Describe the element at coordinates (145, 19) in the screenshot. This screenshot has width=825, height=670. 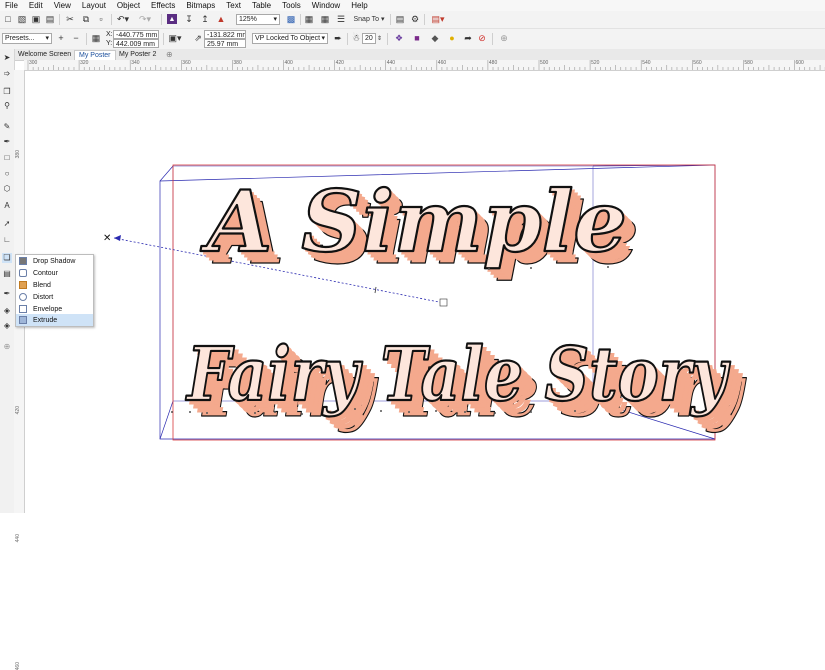
I see `redo-icon: ↷▾` at that location.